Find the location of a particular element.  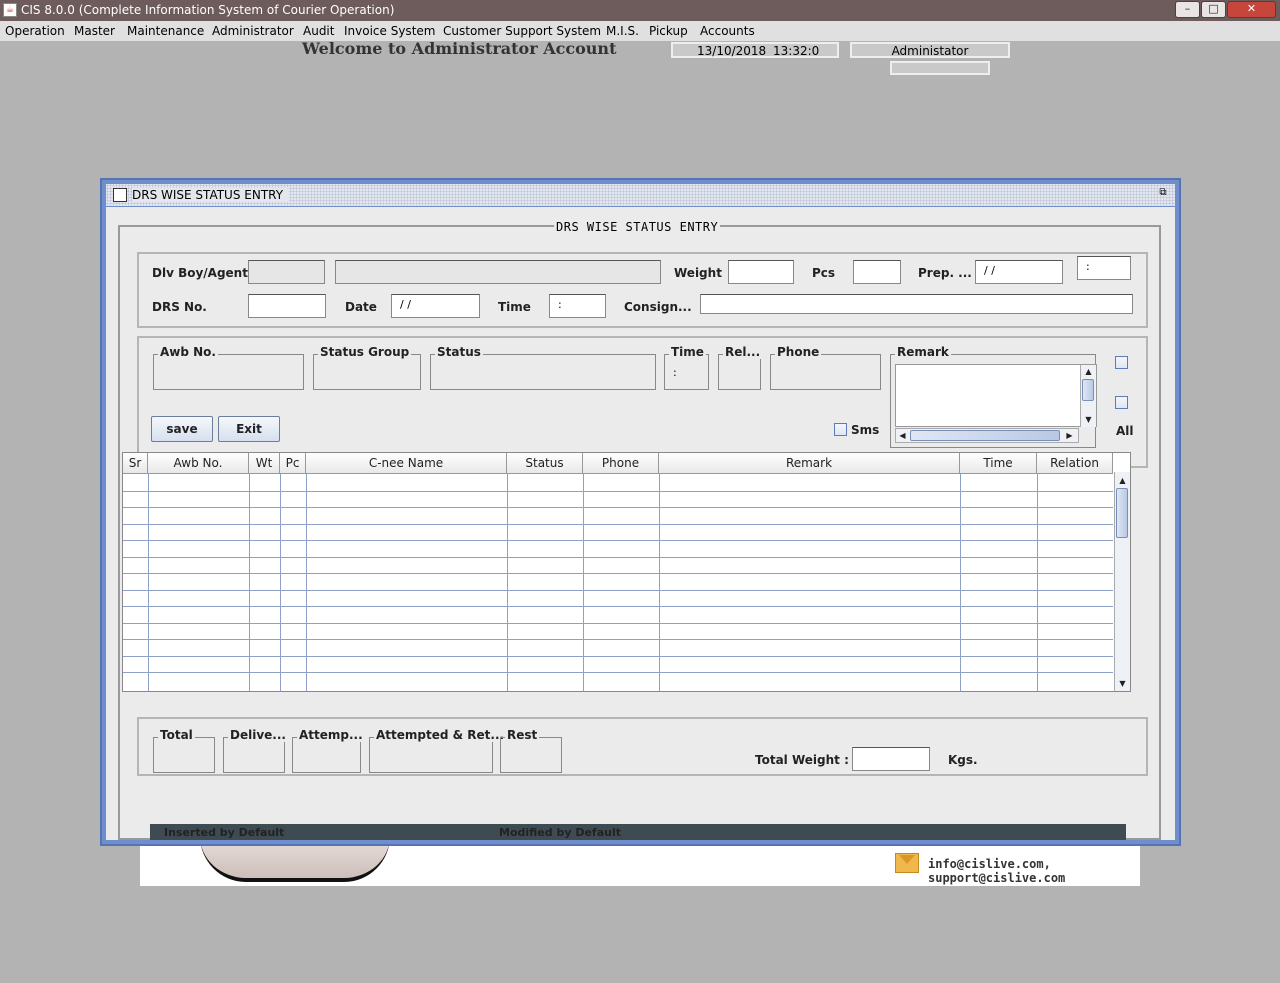

frame-title: DRS WISE STATUS ENTRY is located at coordinates (211, 195).